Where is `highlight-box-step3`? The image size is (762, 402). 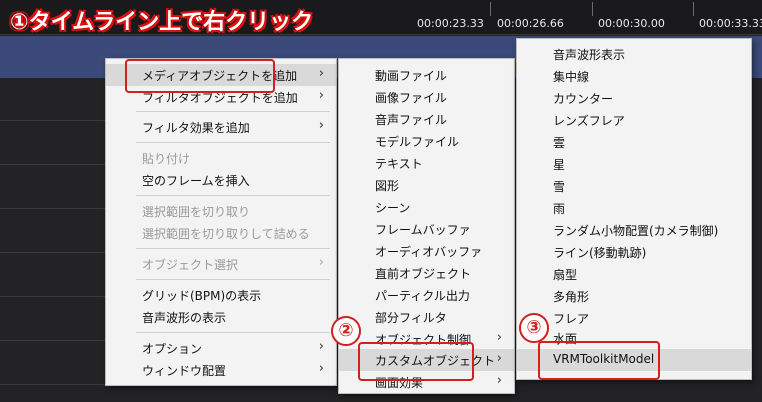 highlight-box-step3 is located at coordinates (599, 360).